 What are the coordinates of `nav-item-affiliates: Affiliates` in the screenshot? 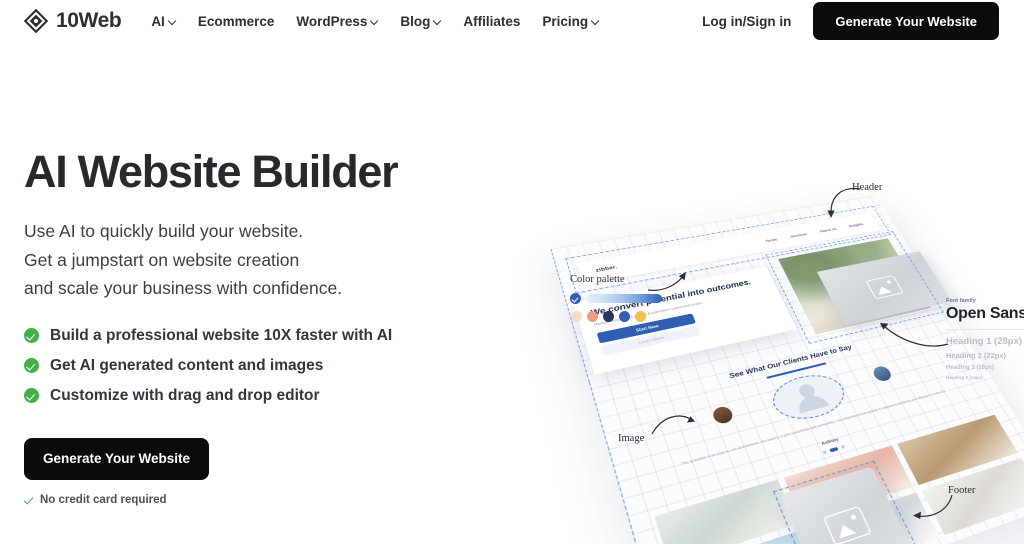 It's located at (491, 21).